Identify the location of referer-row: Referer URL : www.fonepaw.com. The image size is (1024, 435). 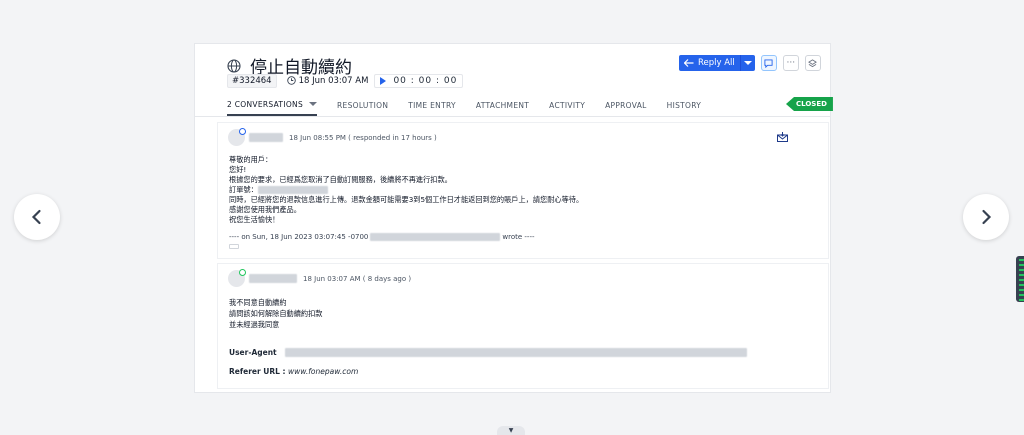
(293, 371).